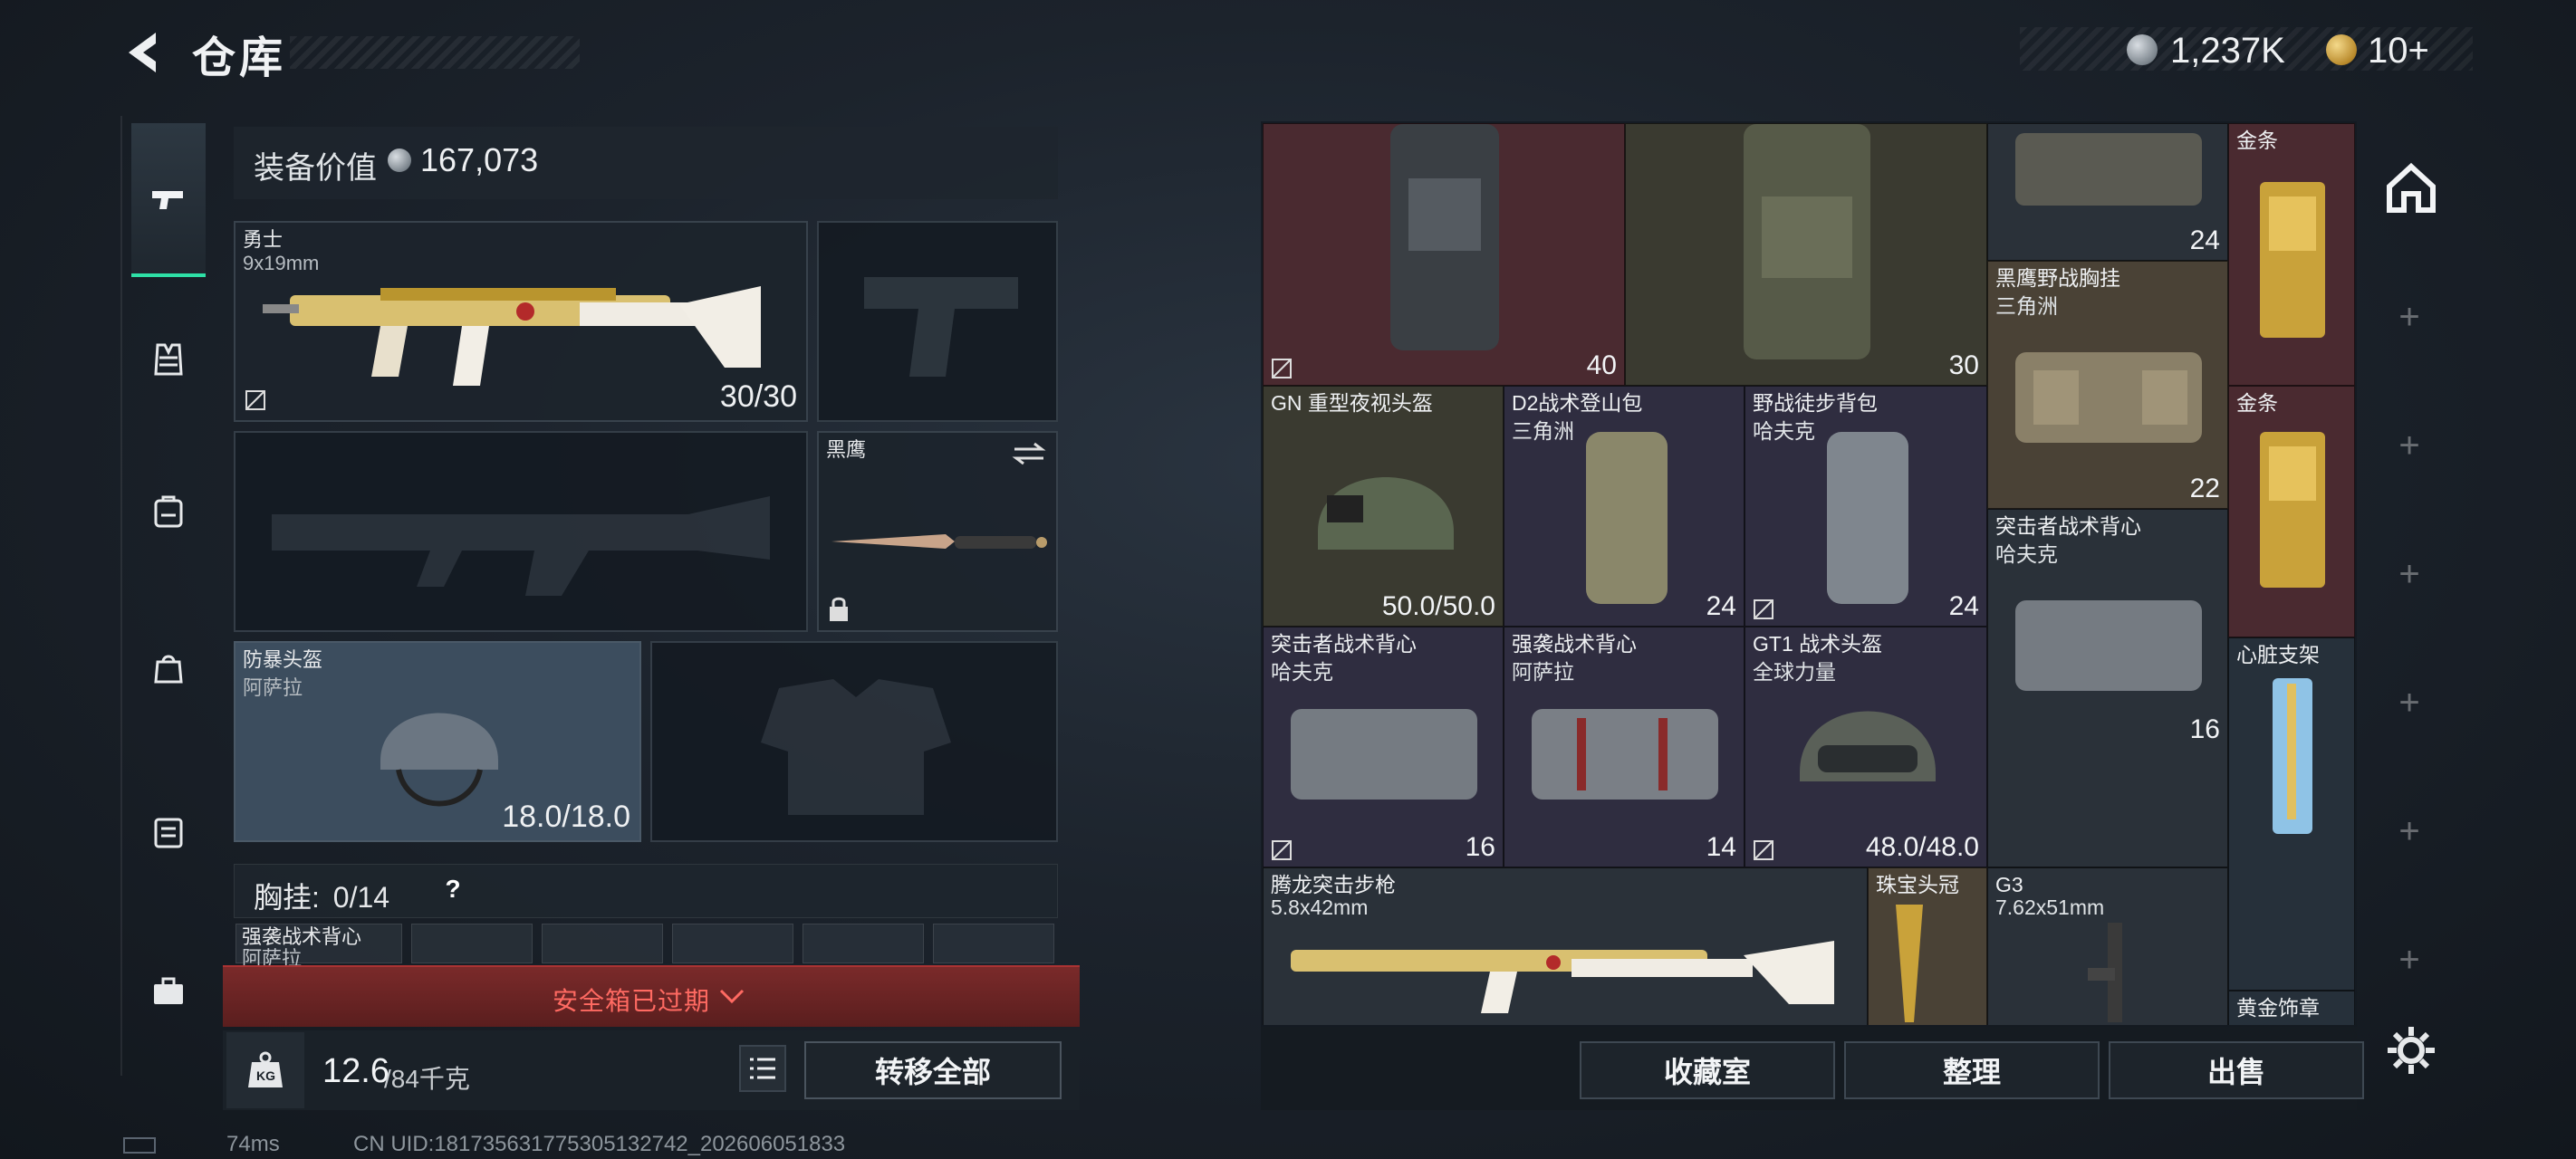  Describe the element at coordinates (2292, 756) in the screenshot. I see `stent-icon` at that location.